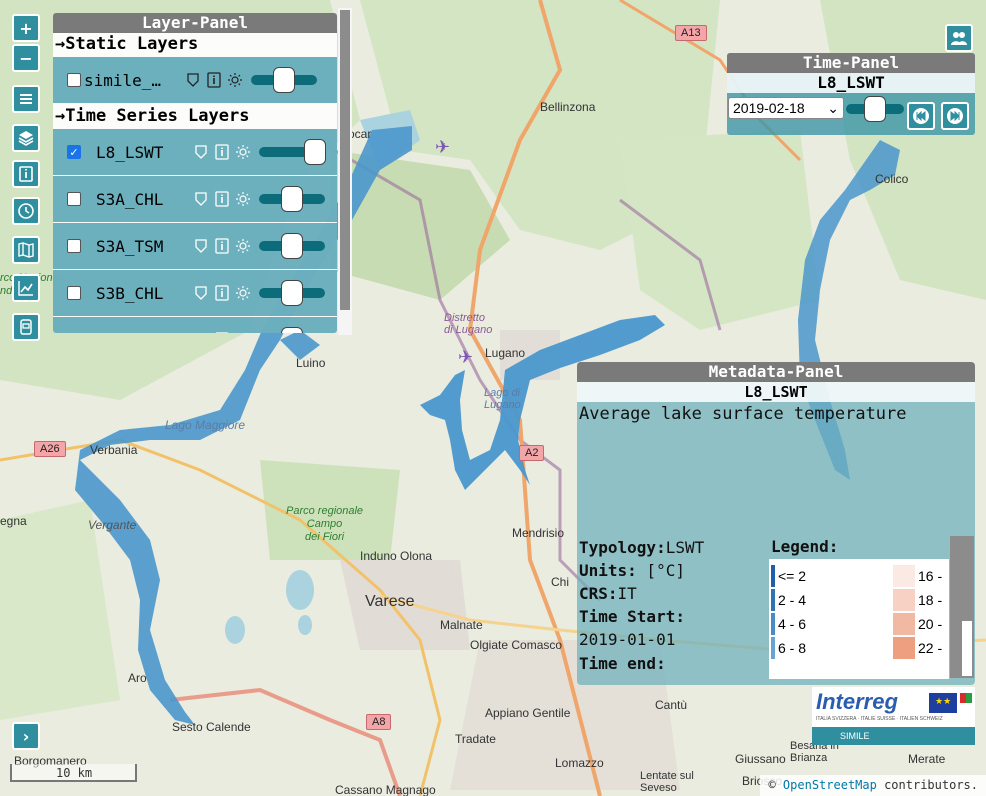  Describe the element at coordinates (130, 199) in the screenshot. I see `layer-name: S3A_CHL` at that location.